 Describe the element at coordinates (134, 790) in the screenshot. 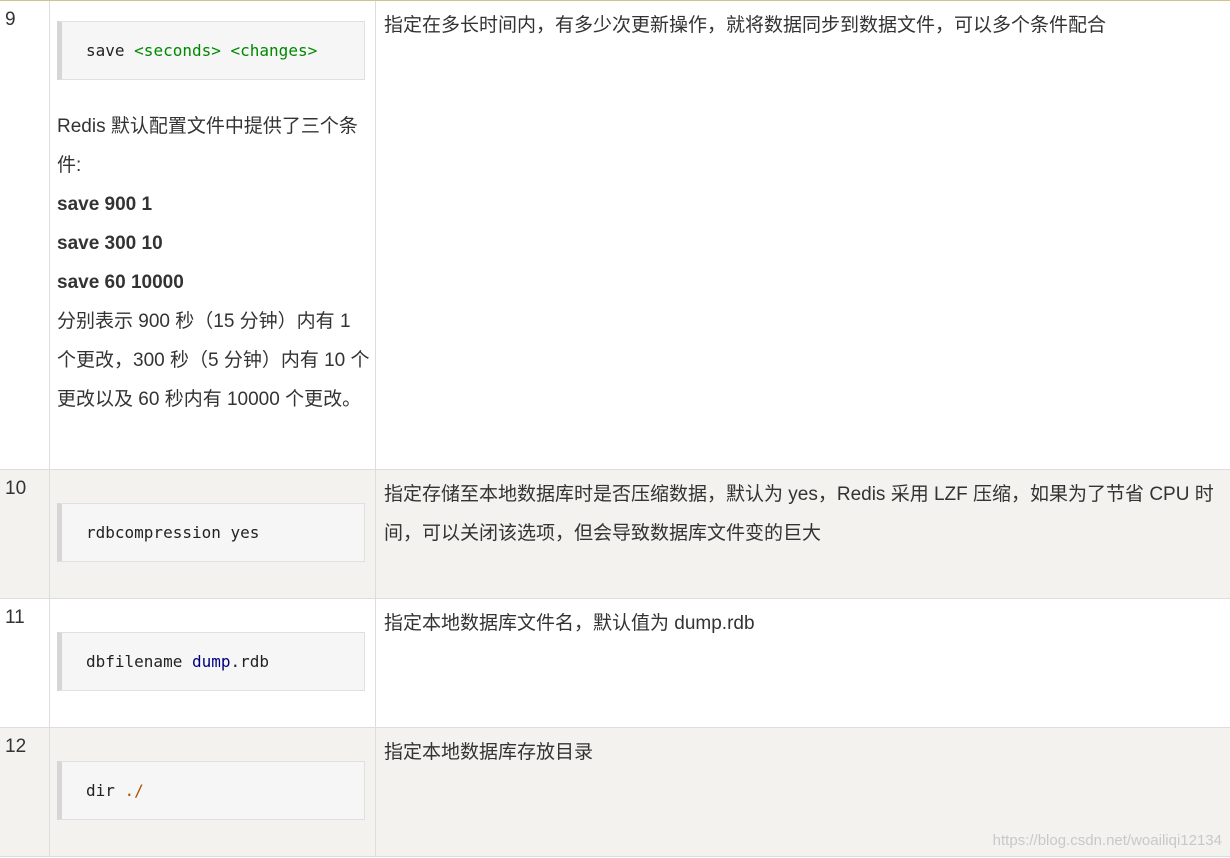

I see `code-path: ./` at that location.